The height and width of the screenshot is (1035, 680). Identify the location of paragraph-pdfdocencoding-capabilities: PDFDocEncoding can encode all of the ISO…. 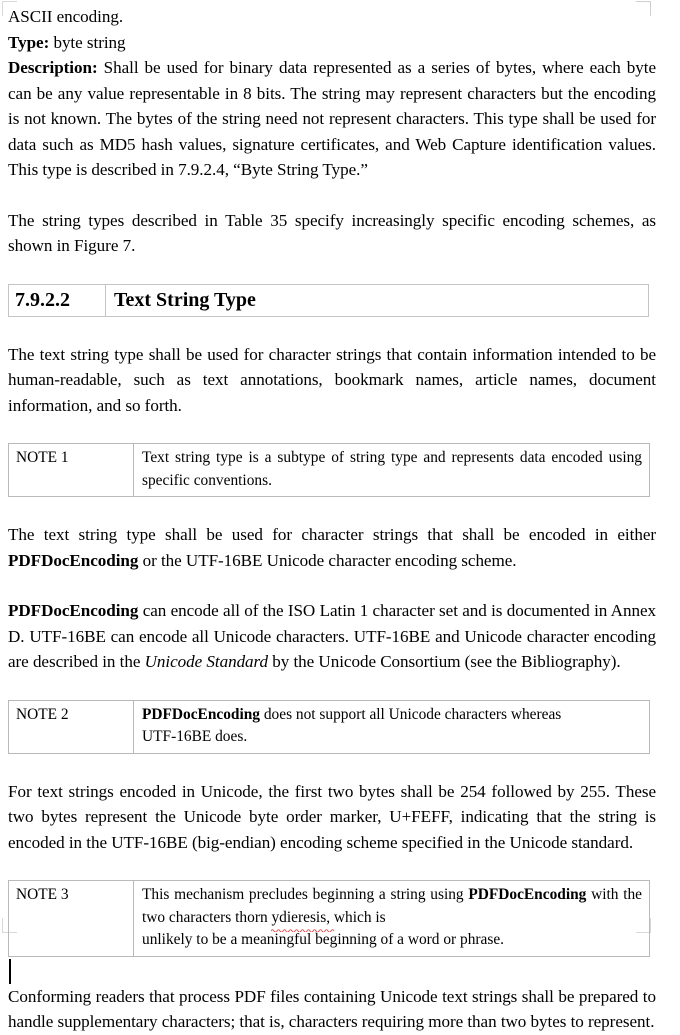
(332, 636).